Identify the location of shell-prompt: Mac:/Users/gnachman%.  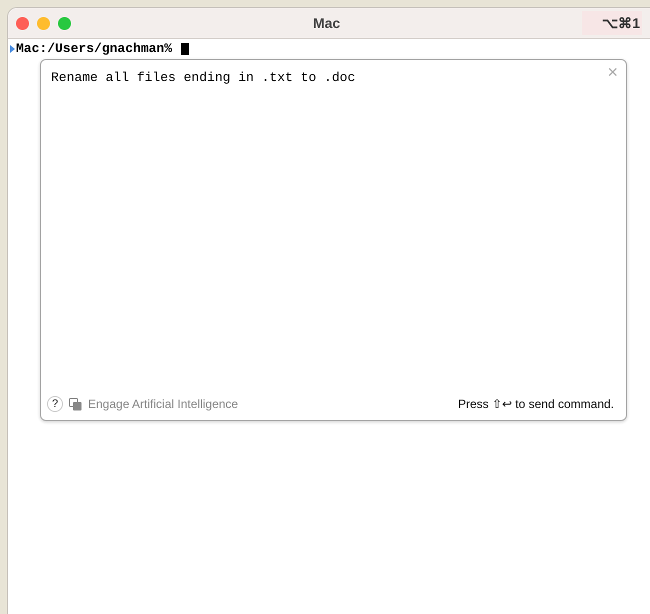
(94, 48).